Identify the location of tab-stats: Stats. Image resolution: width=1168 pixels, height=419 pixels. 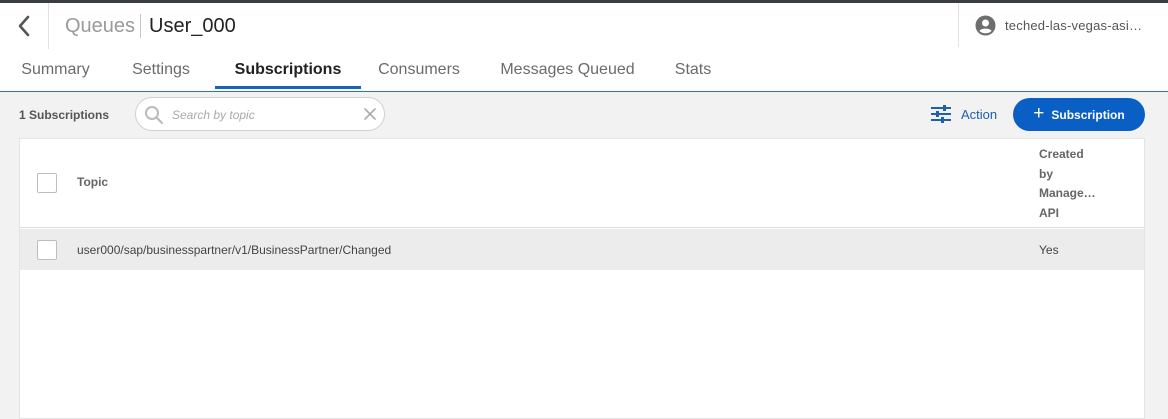
(693, 72).